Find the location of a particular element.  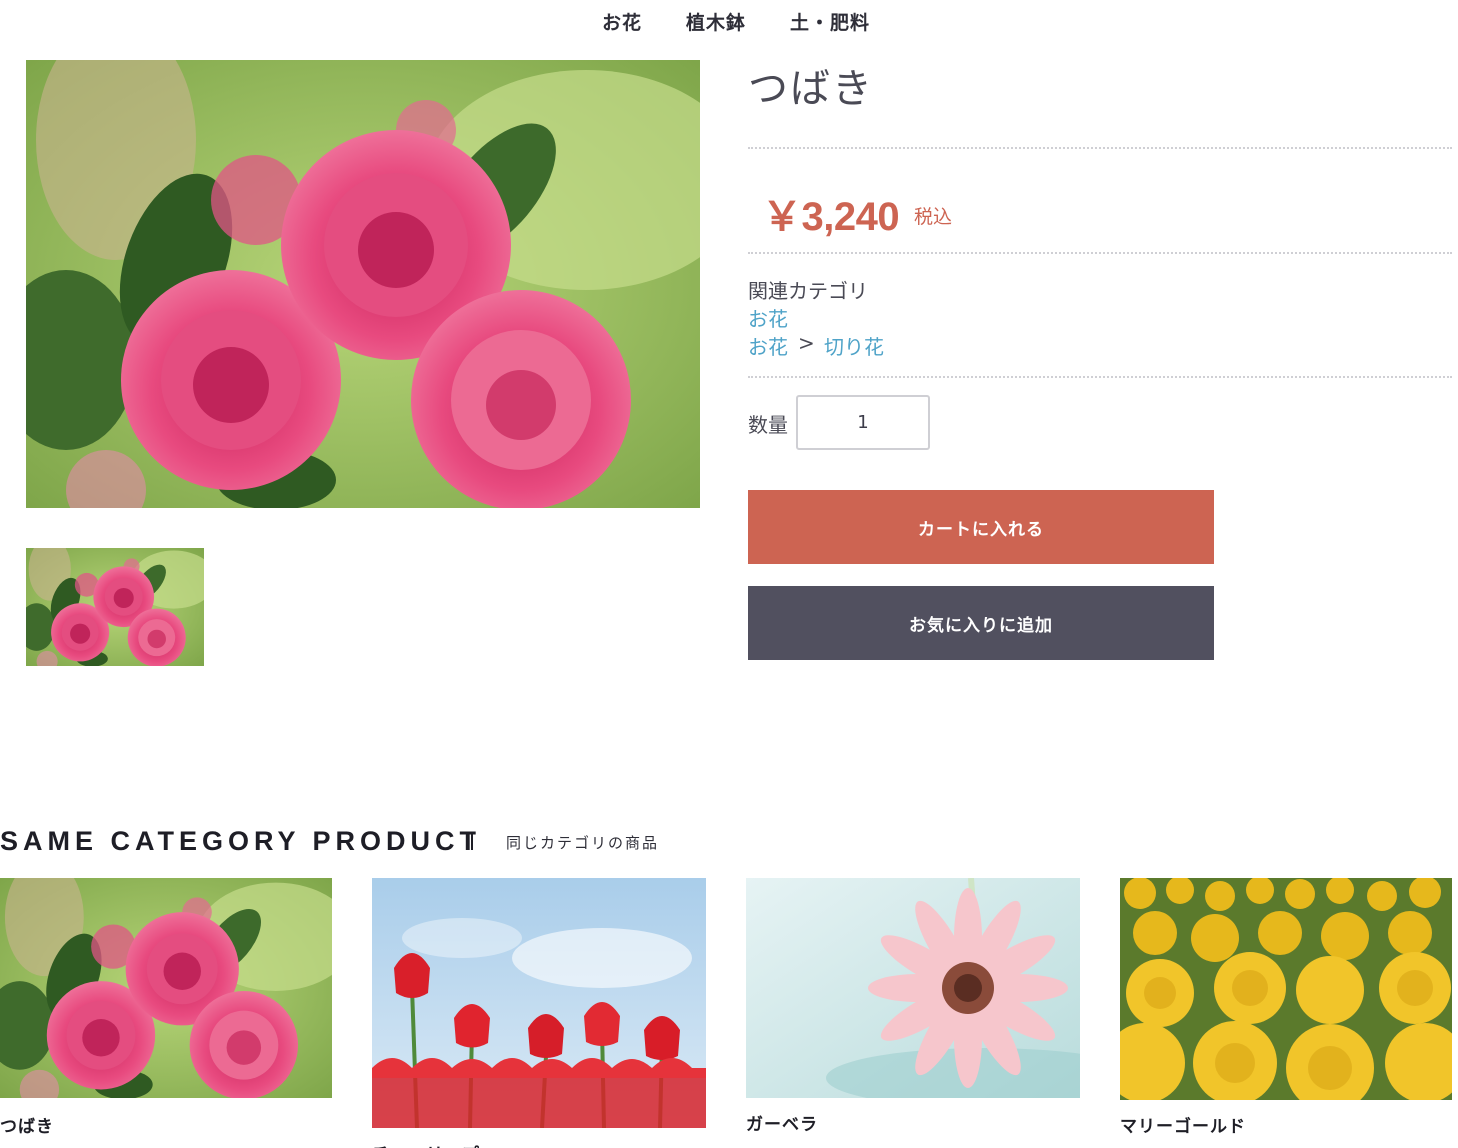

add-to-favorites-button: お気に入りに追加 is located at coordinates (981, 623).